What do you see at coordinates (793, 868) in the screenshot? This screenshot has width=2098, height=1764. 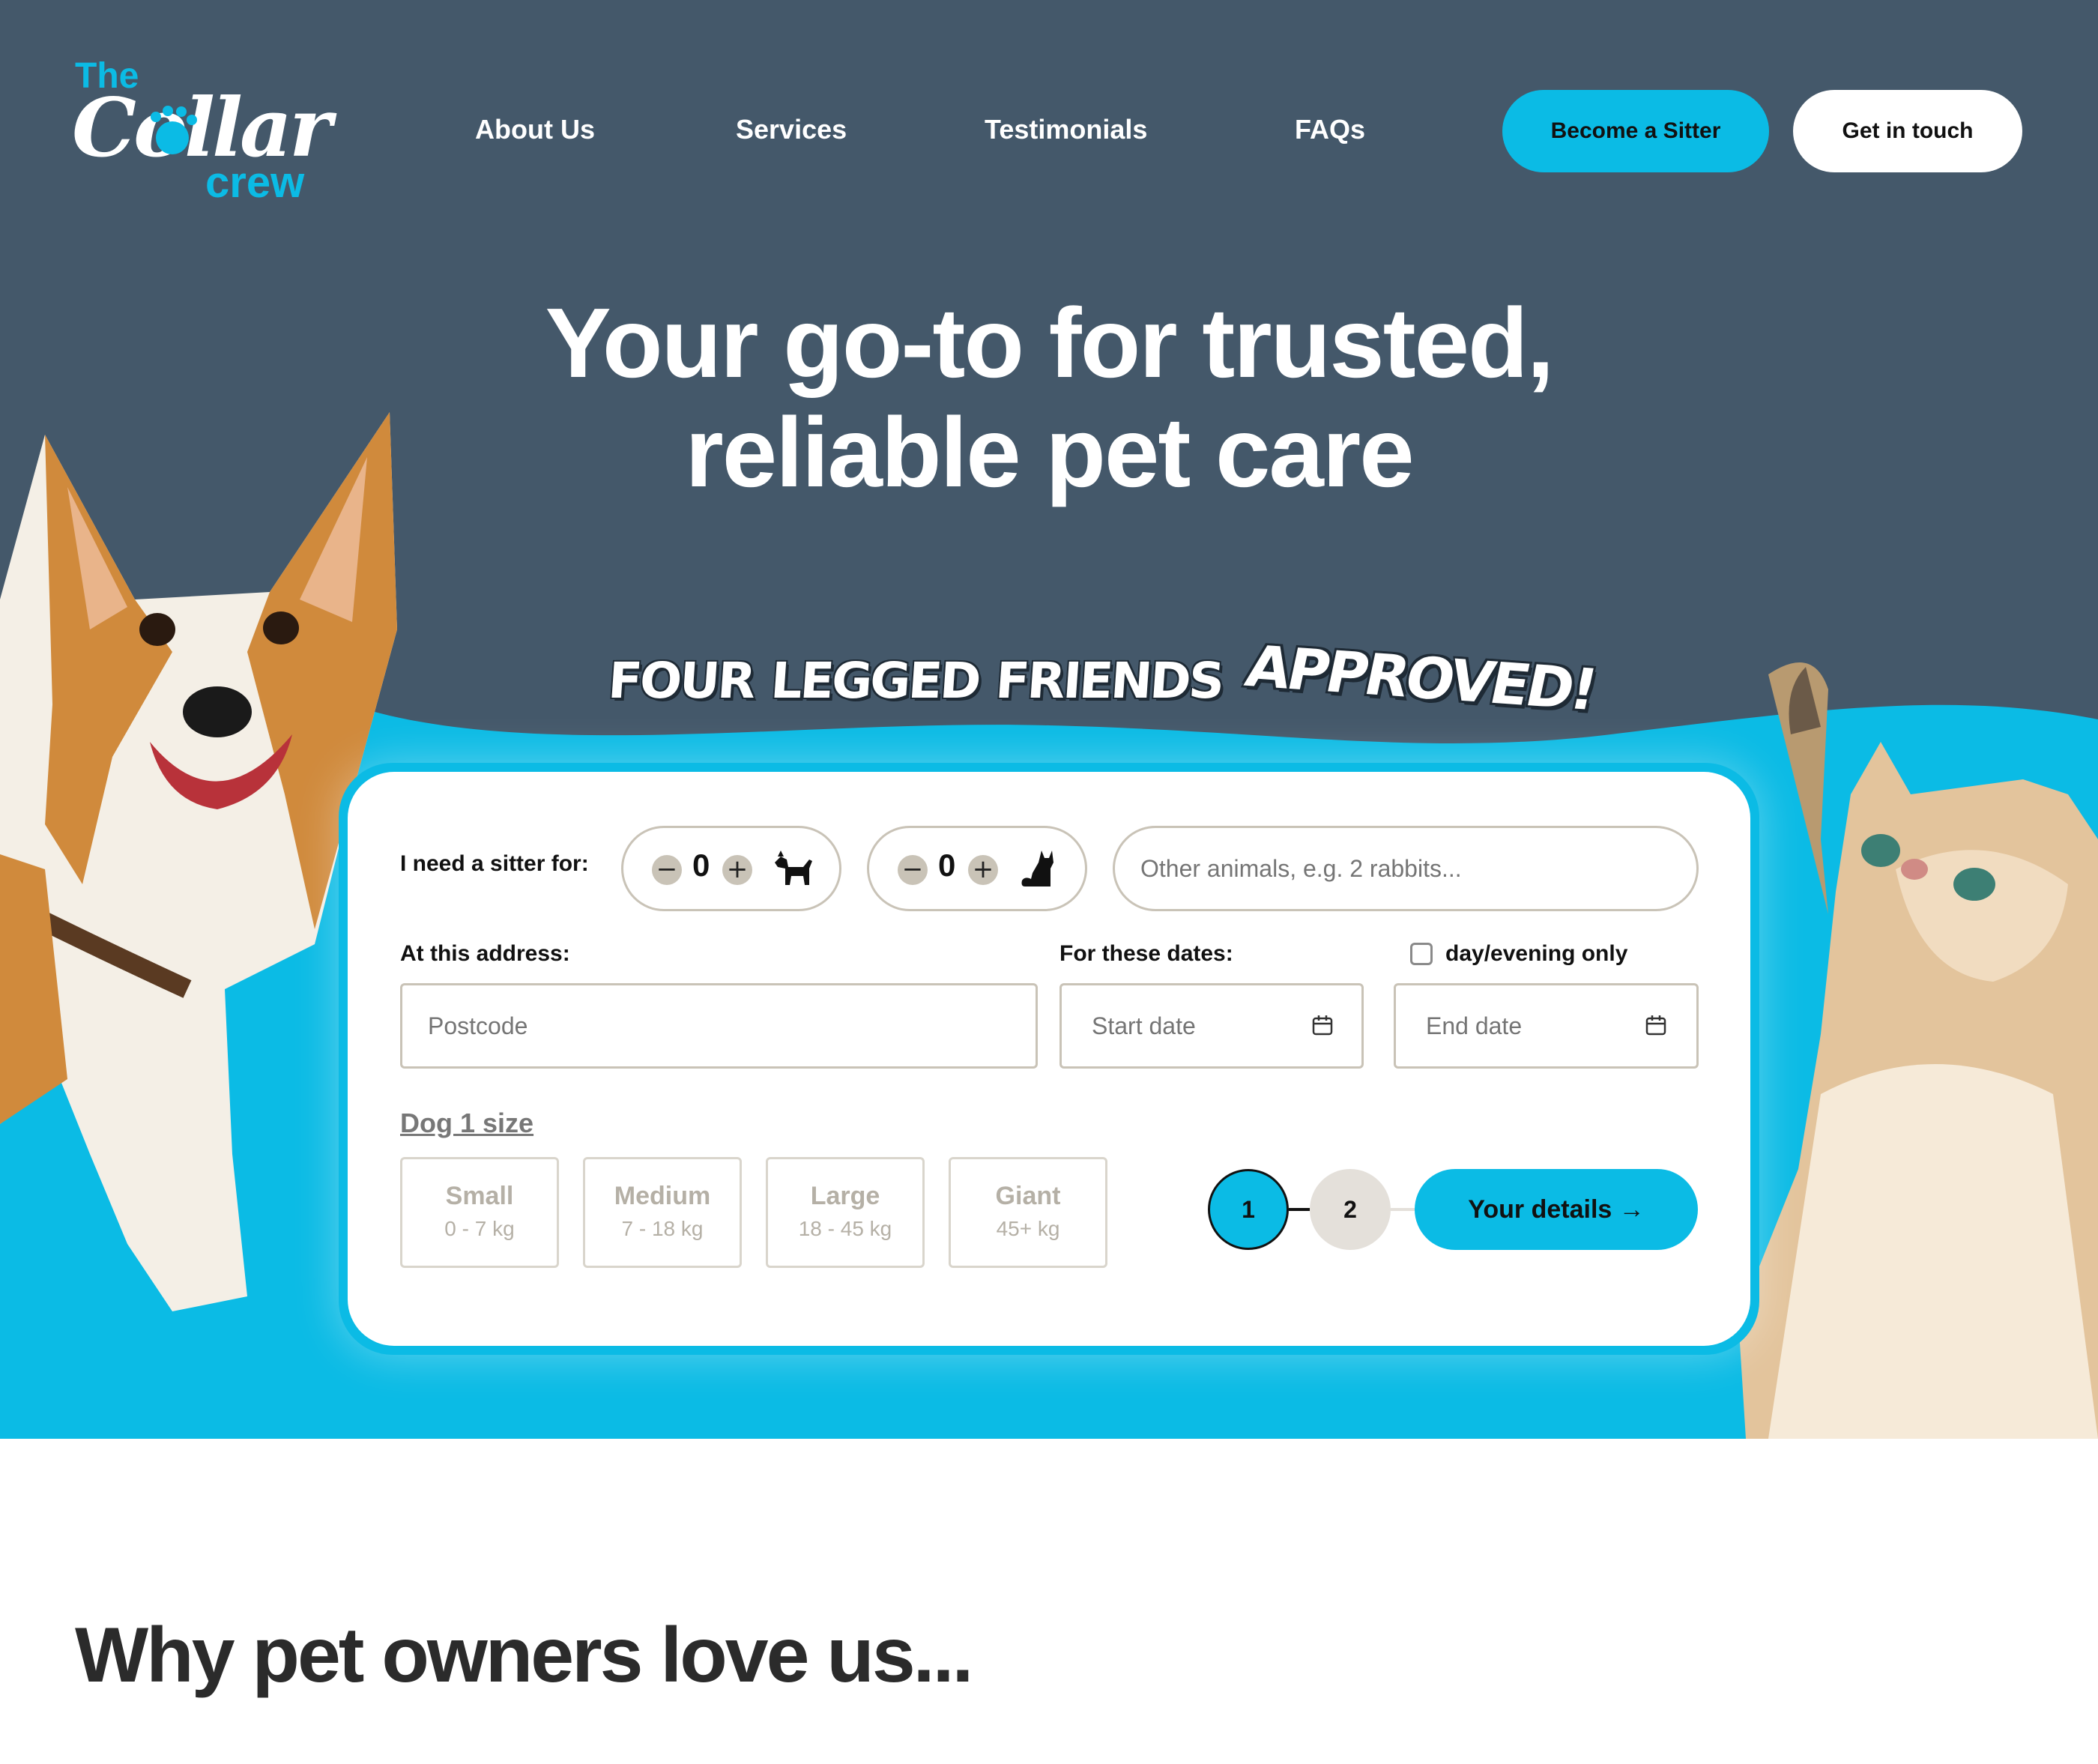 I see `dog-icon` at bounding box center [793, 868].